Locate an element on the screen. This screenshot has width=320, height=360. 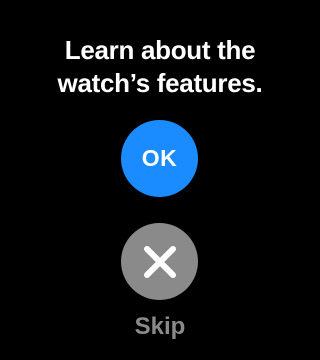
prompt-line-2: watch’s features. is located at coordinates (160, 83).